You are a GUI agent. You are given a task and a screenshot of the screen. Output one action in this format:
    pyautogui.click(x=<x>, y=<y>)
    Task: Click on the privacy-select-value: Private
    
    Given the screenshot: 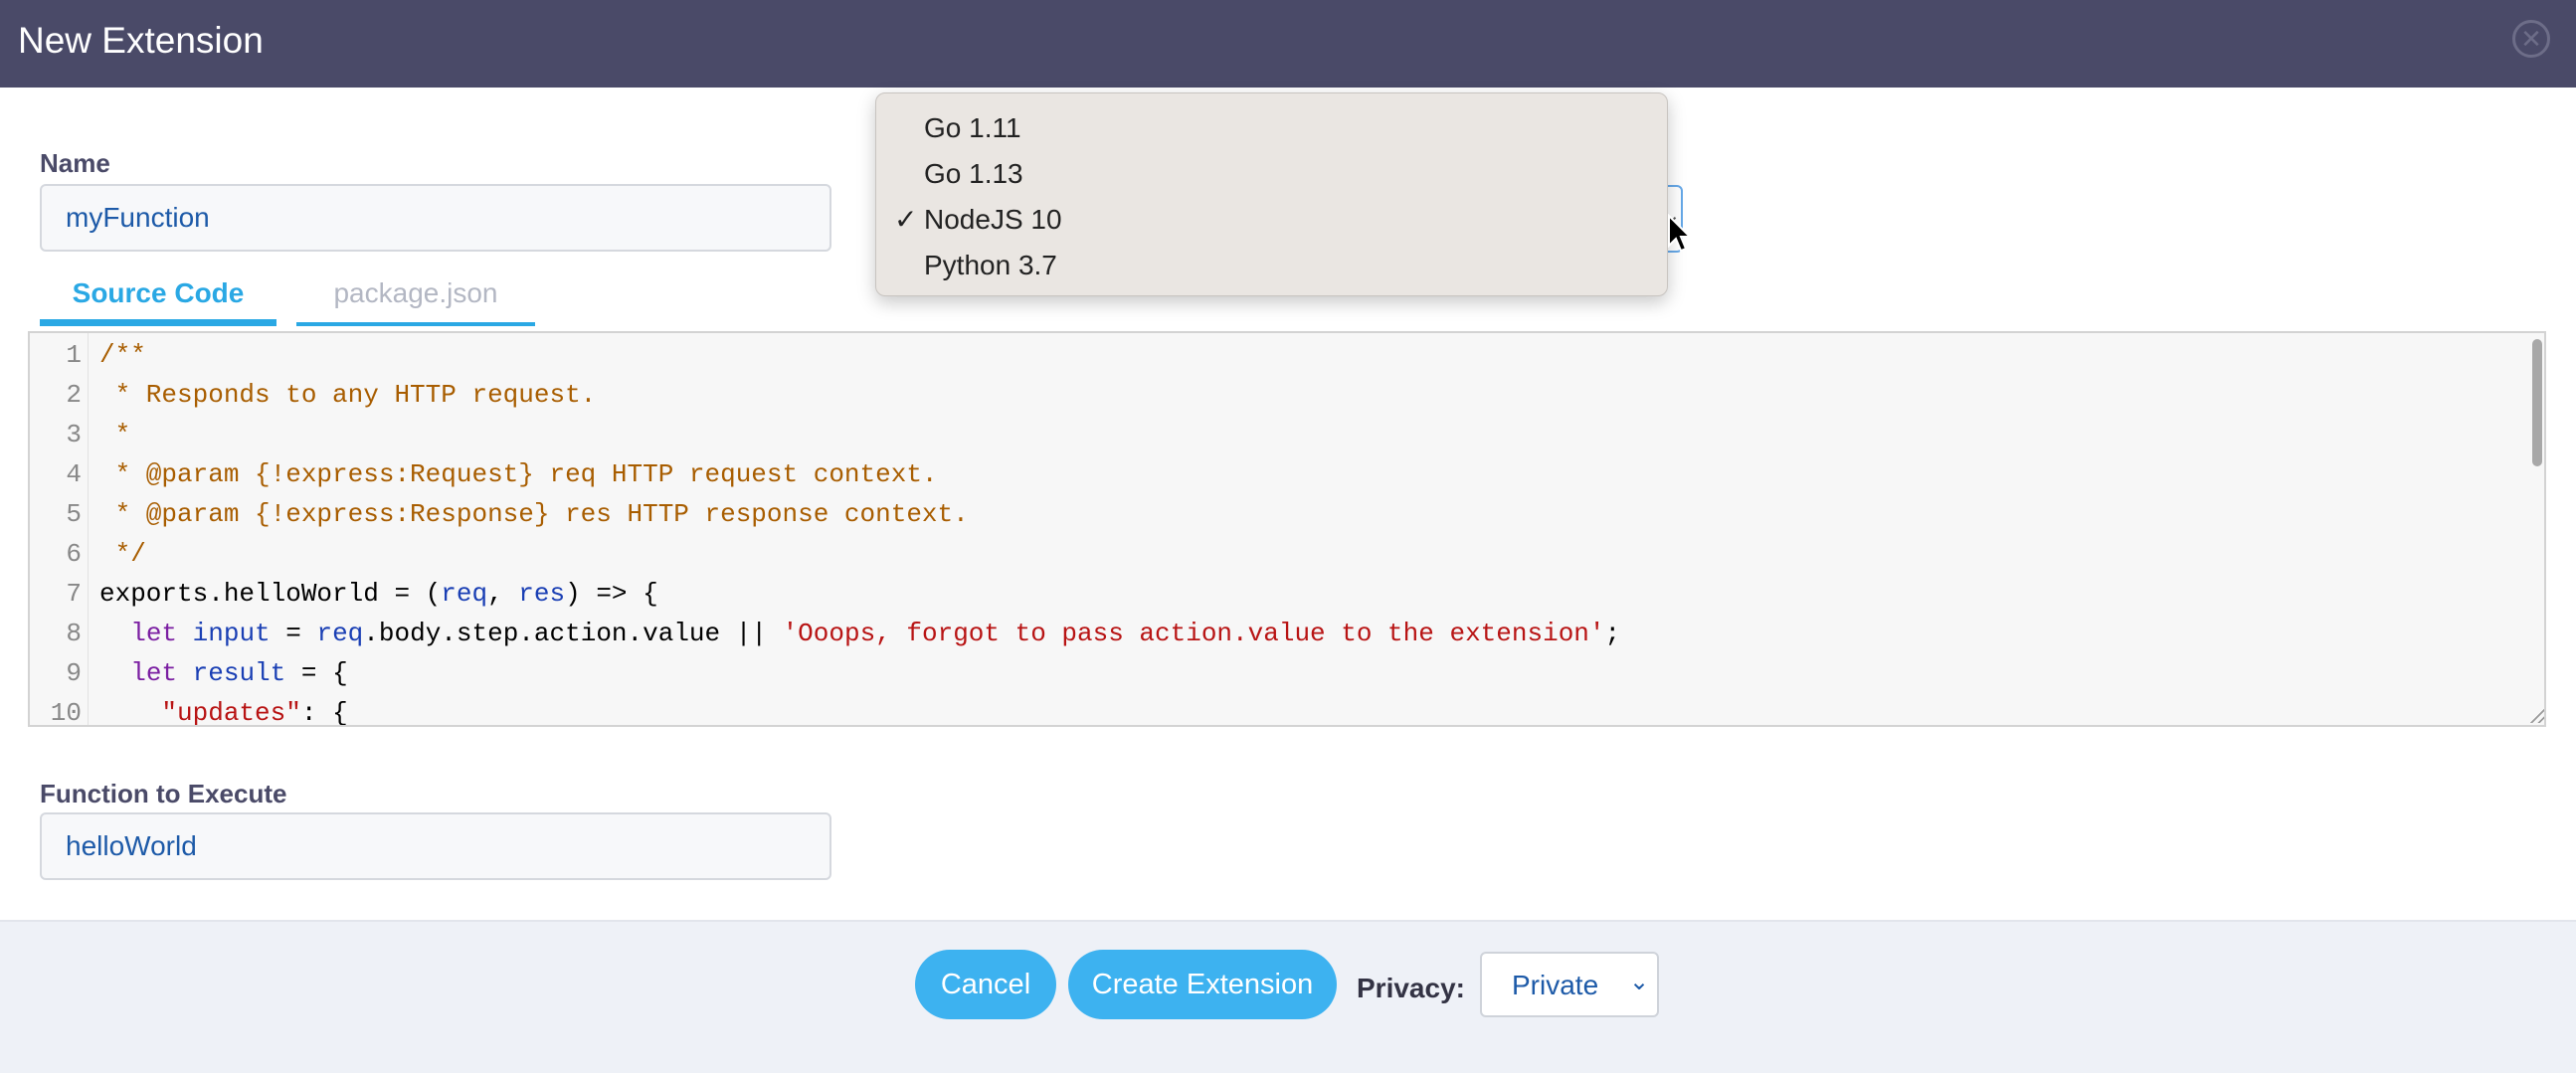 What is the action you would take?
    pyautogui.click(x=1555, y=985)
    